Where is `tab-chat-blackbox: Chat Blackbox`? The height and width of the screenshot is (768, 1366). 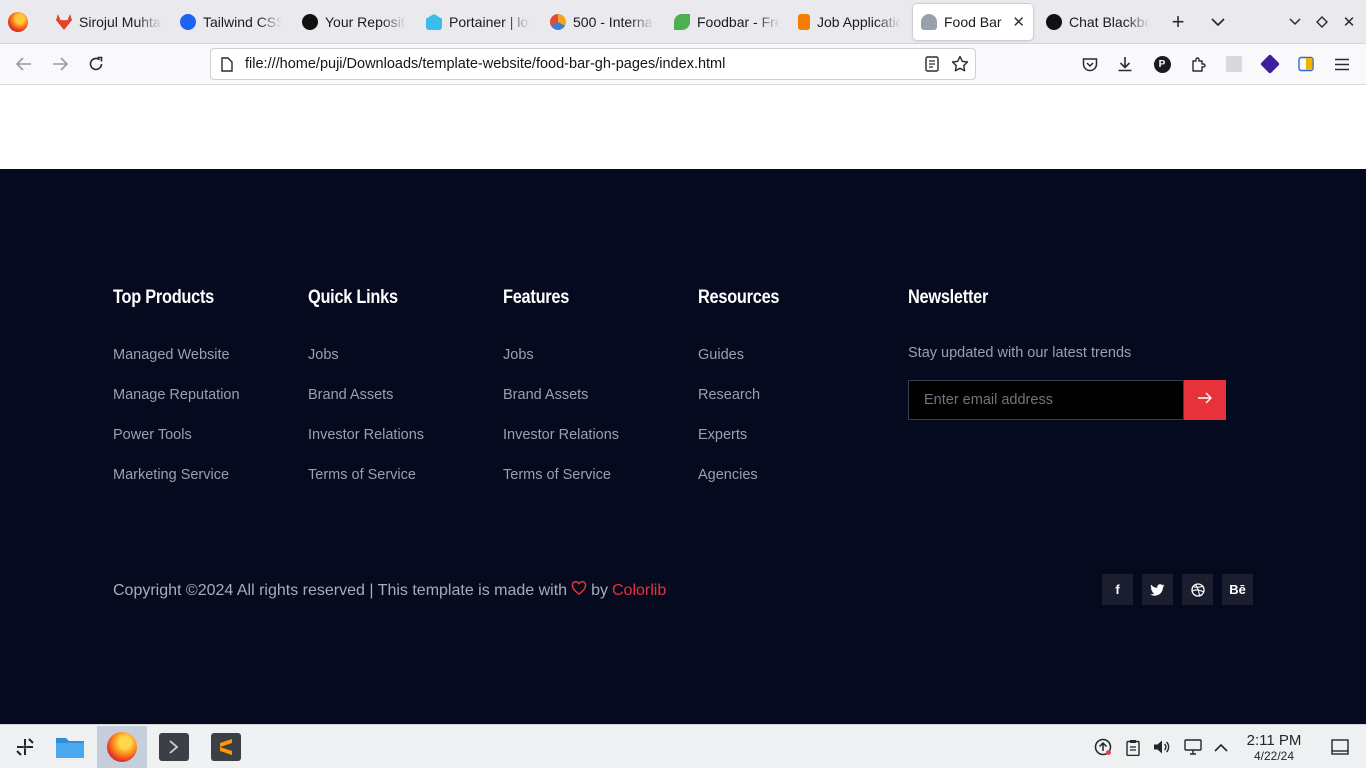
tab-chat-blackbox: Chat Blackbox is located at coordinates (1098, 22).